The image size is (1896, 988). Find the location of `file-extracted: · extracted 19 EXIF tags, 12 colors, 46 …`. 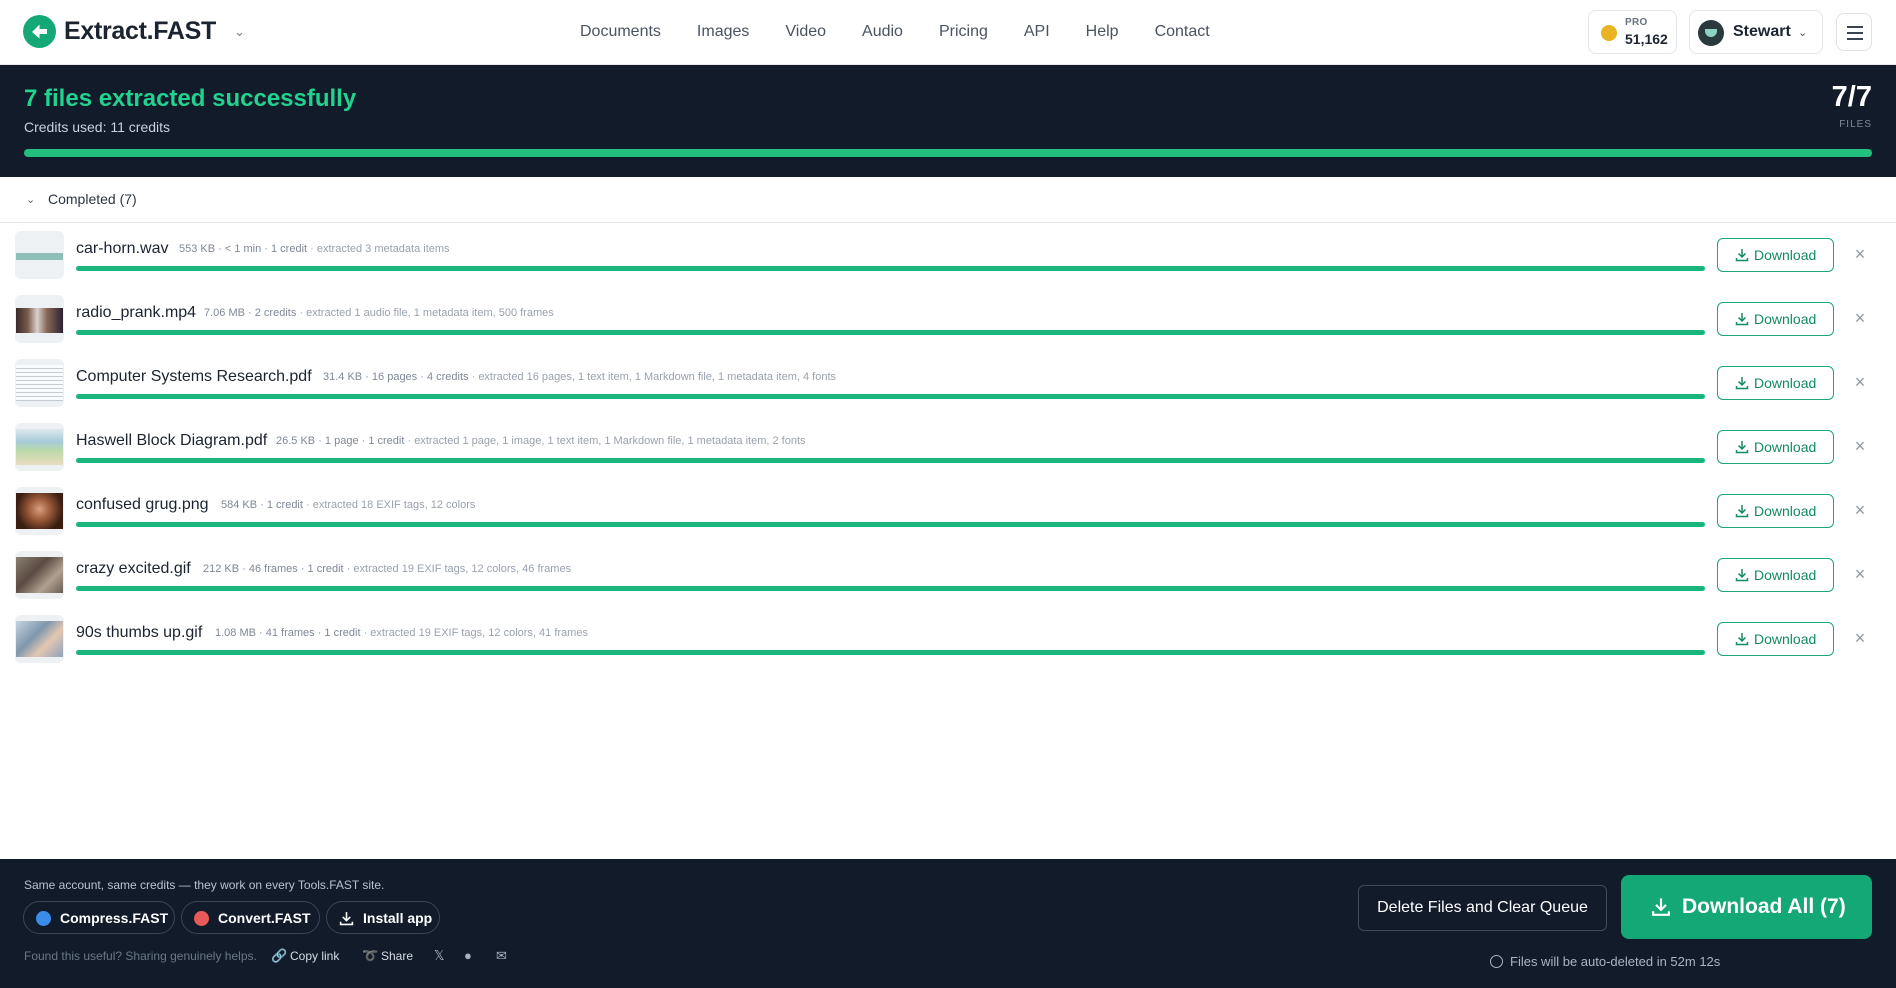

file-extracted: · extracted 19 EXIF tags, 12 colors, 46 … is located at coordinates (459, 569).